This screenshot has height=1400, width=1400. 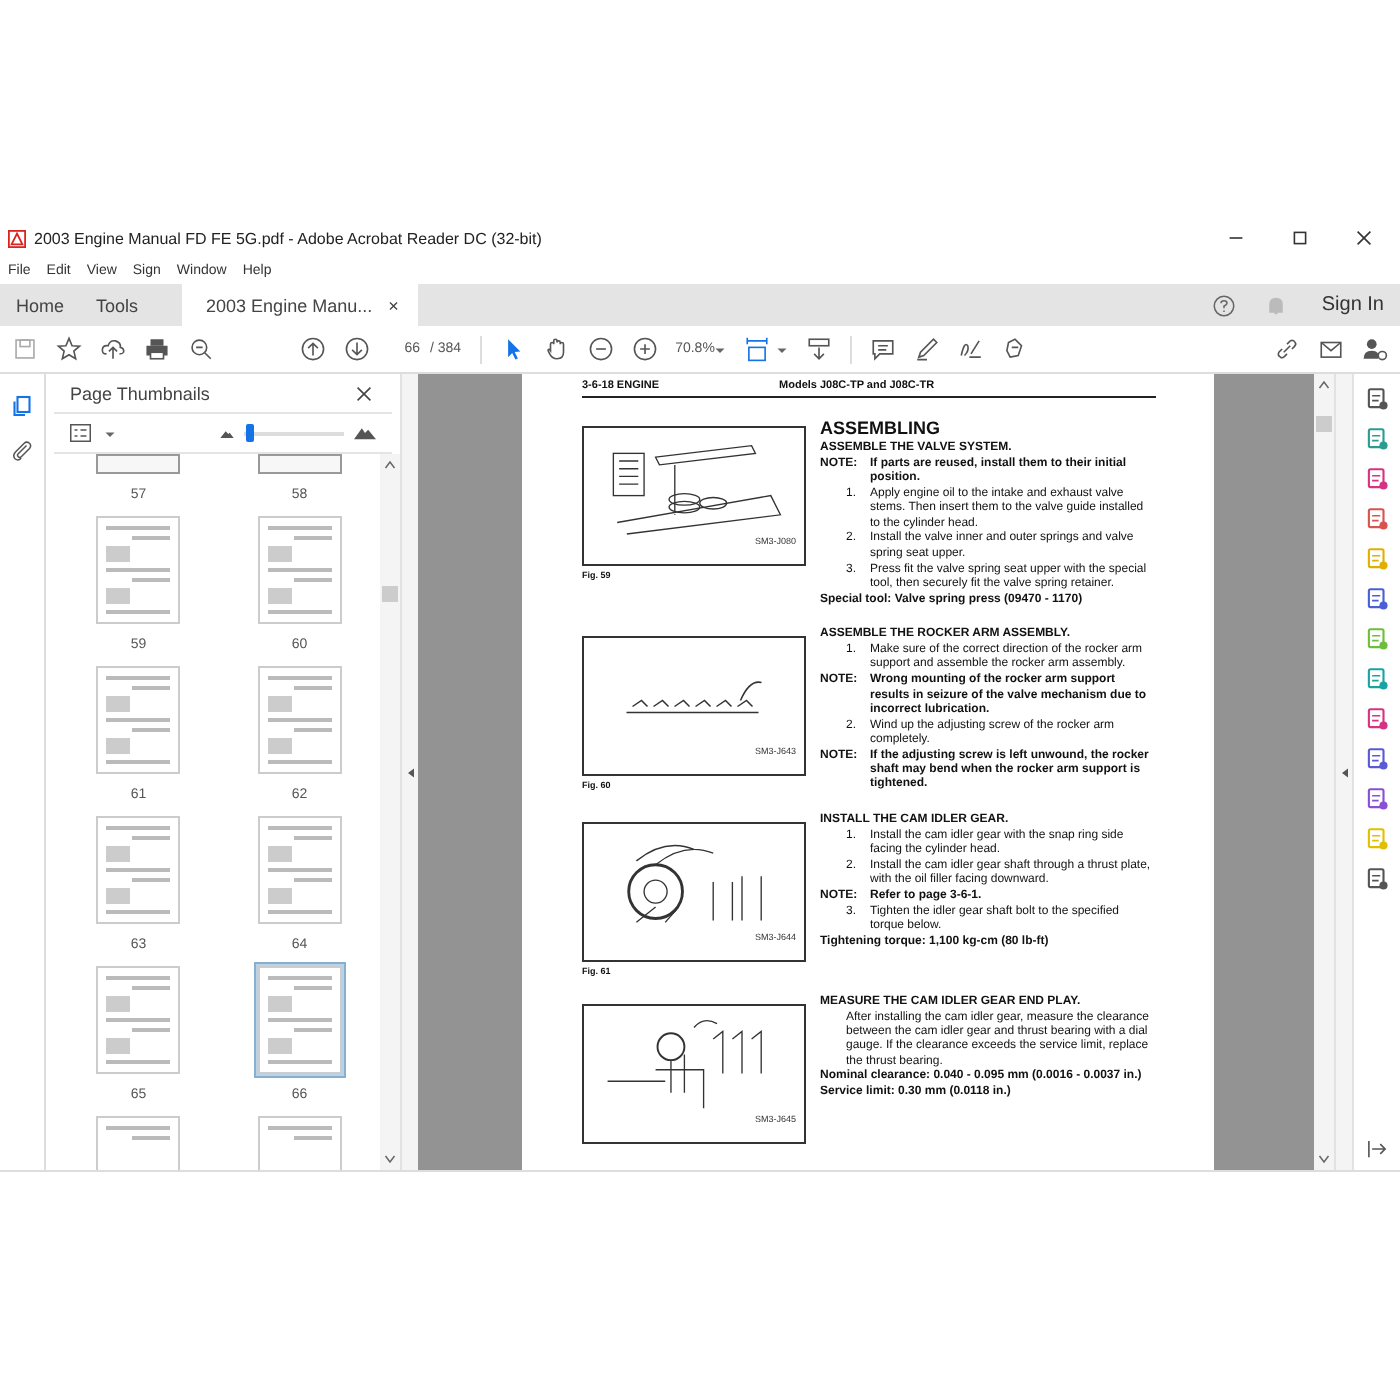 What do you see at coordinates (40, 305) in the screenshot?
I see `tab: Home` at bounding box center [40, 305].